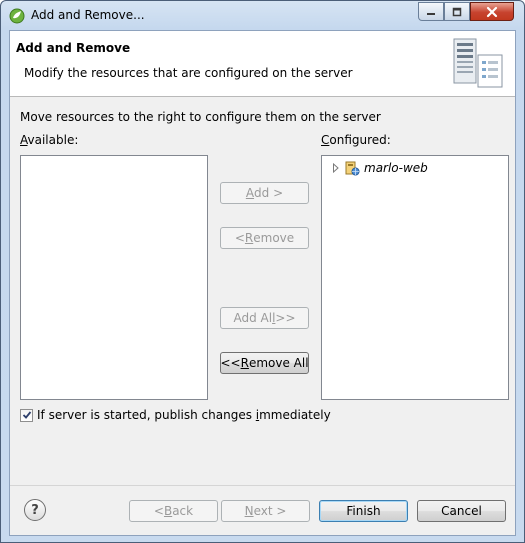  I want to click on remove-all-button: << Remove All, so click(264, 363).